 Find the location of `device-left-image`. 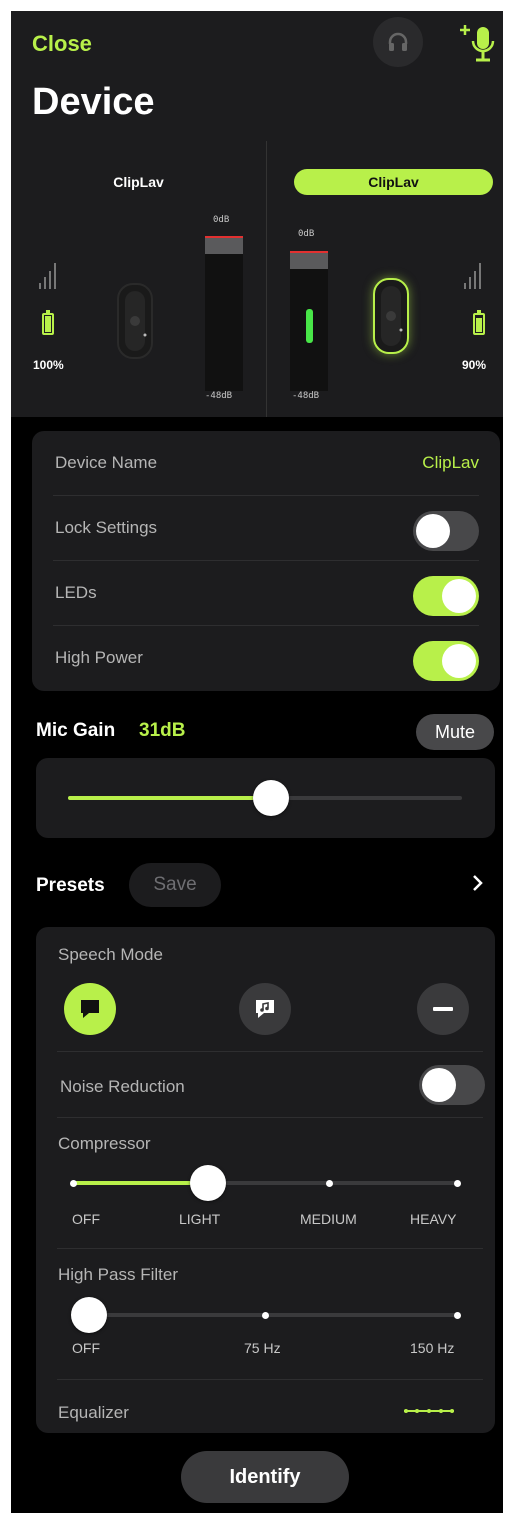

device-left-image is located at coordinates (135, 321).